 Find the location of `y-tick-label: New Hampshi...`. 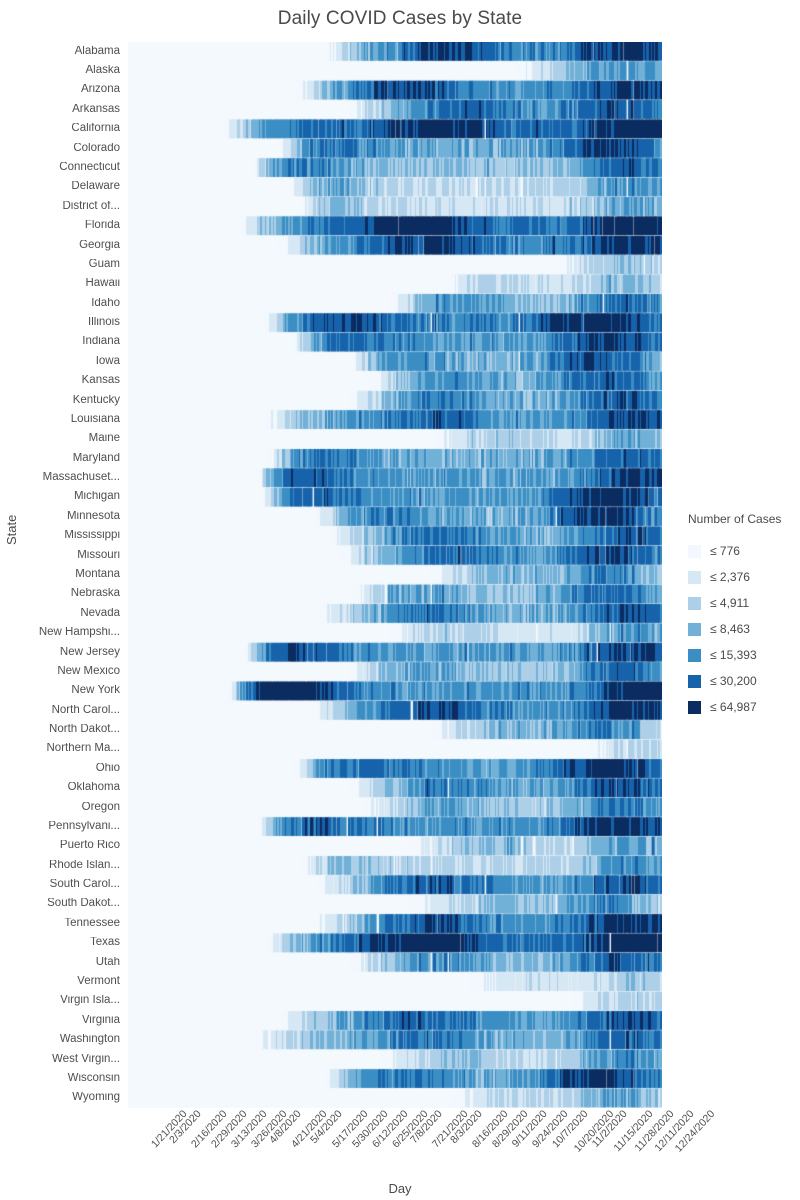

y-tick-label: New Hampshi... is located at coordinates (79, 633).